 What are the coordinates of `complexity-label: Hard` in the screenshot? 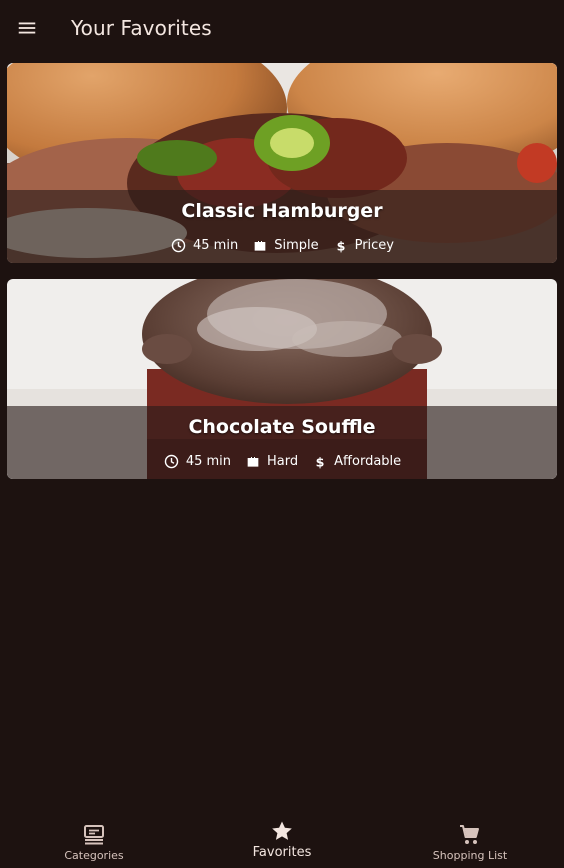 It's located at (283, 461).